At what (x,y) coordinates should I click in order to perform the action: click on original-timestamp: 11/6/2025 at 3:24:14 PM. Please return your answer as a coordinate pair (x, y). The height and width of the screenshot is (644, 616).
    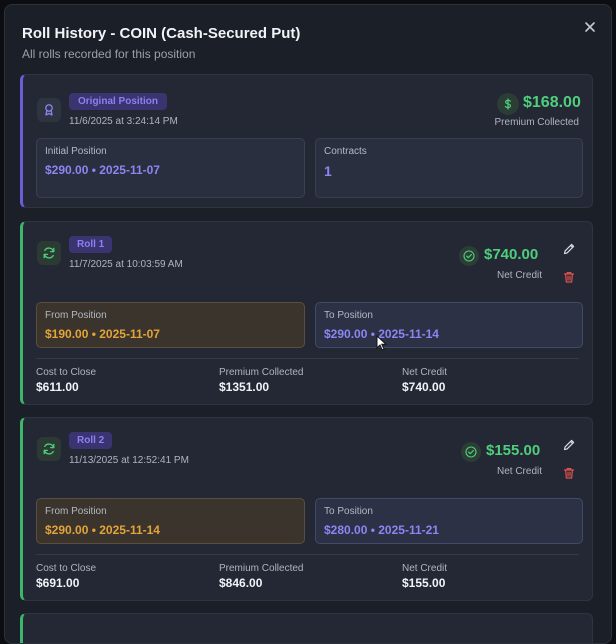
    Looking at the image, I should click on (123, 121).